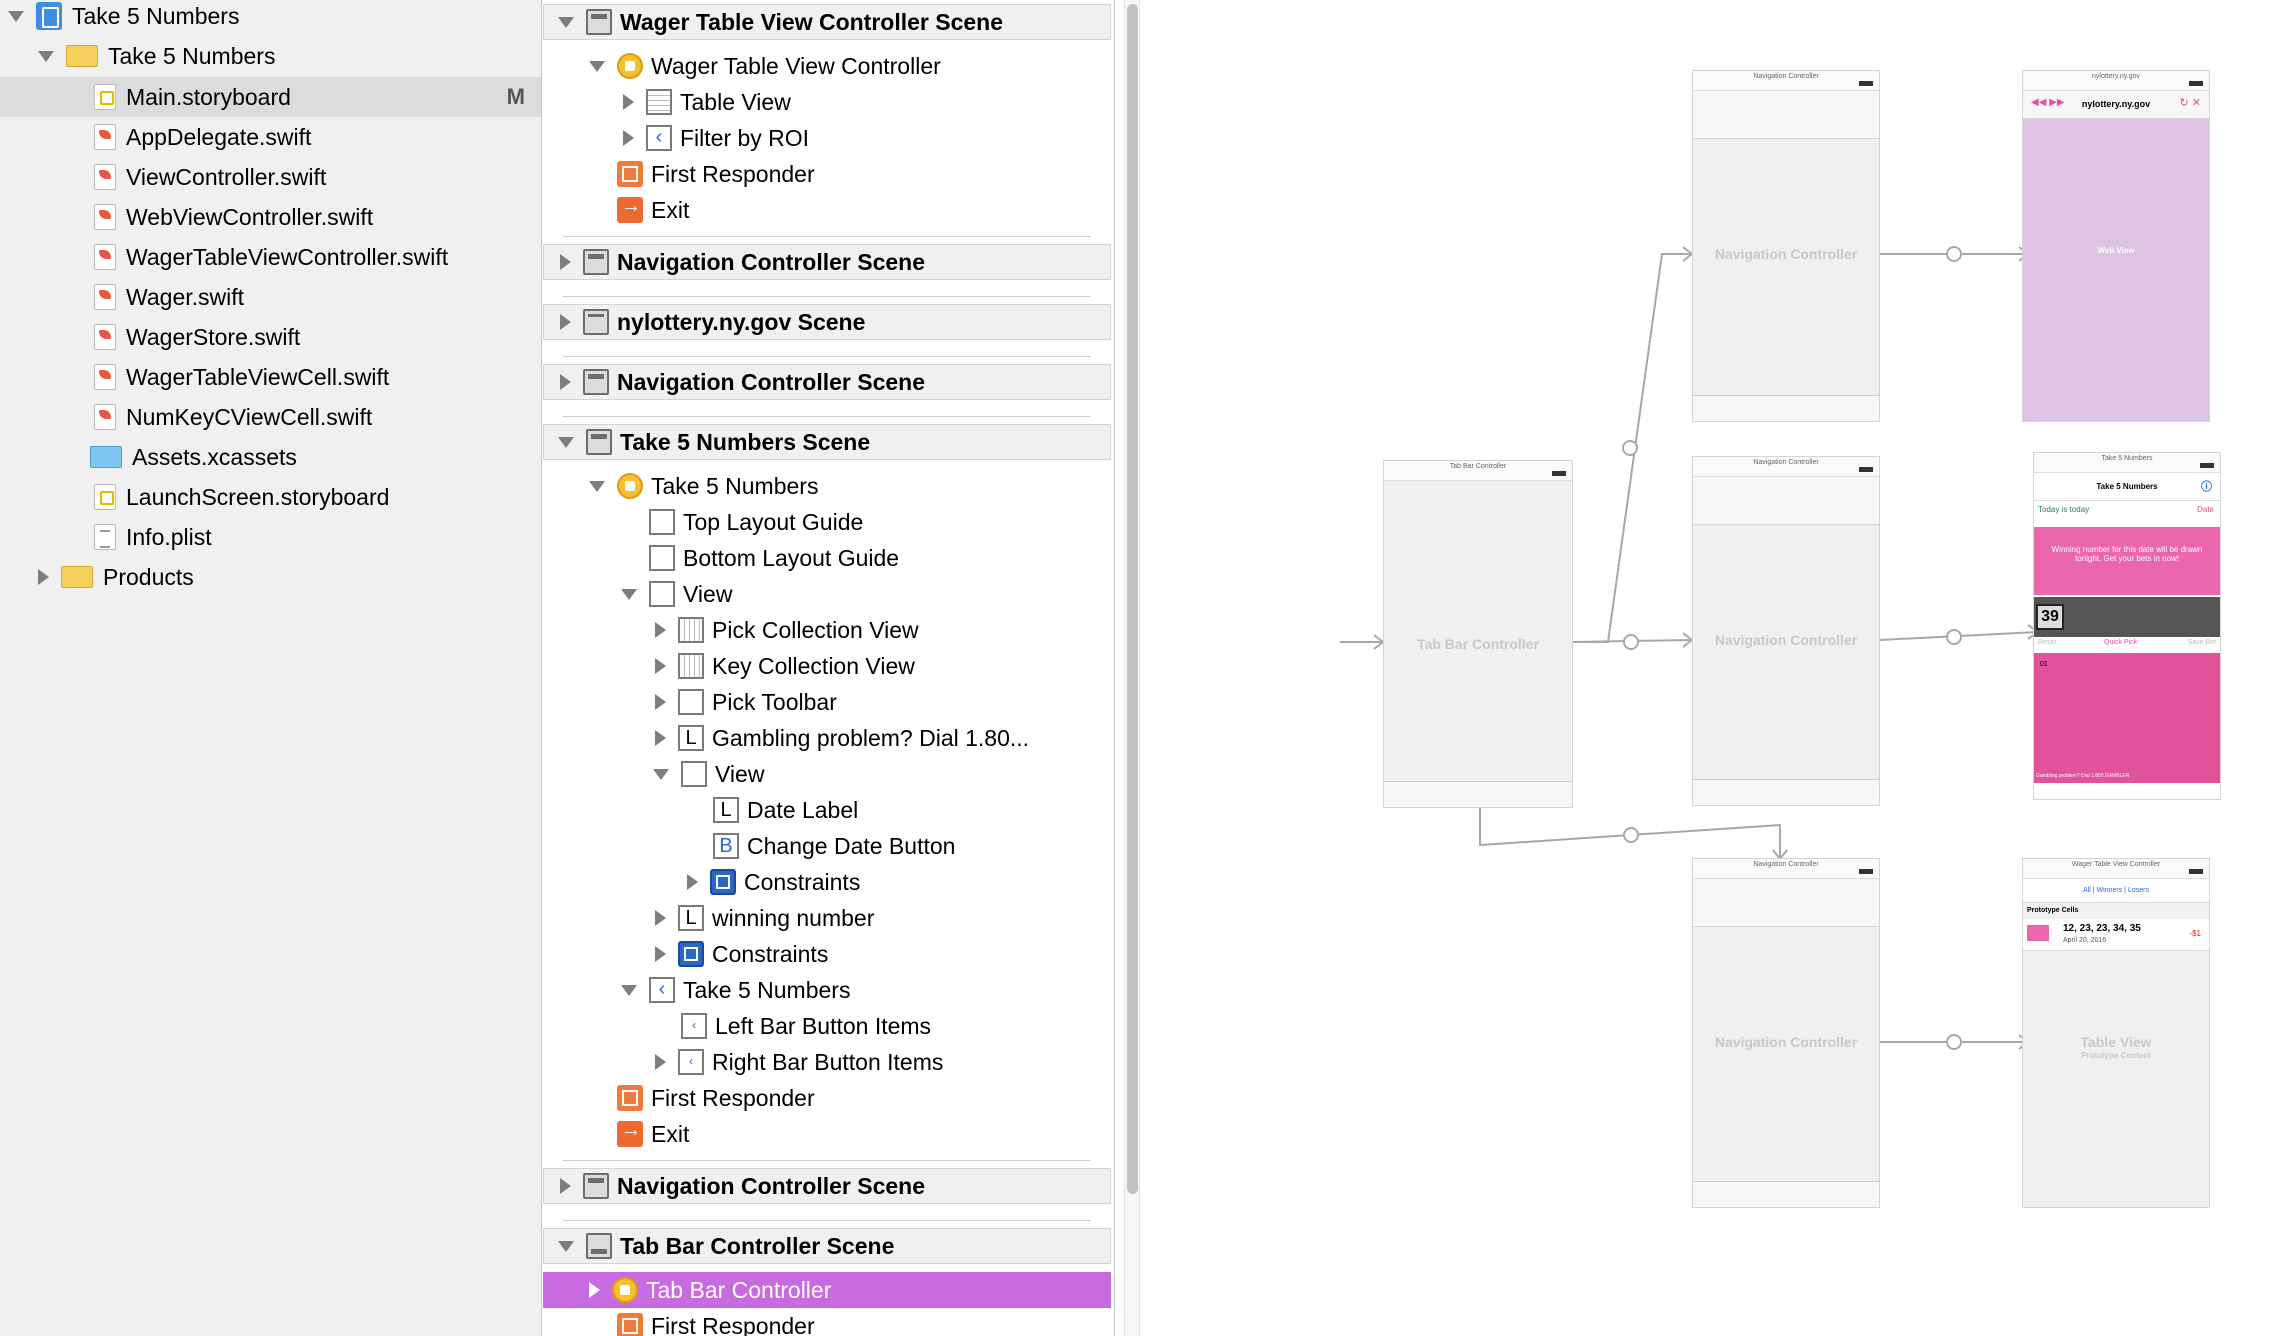 The height and width of the screenshot is (1336, 2296). Describe the element at coordinates (270, 337) in the screenshot. I see `file-row: WagerStore.swift` at that location.